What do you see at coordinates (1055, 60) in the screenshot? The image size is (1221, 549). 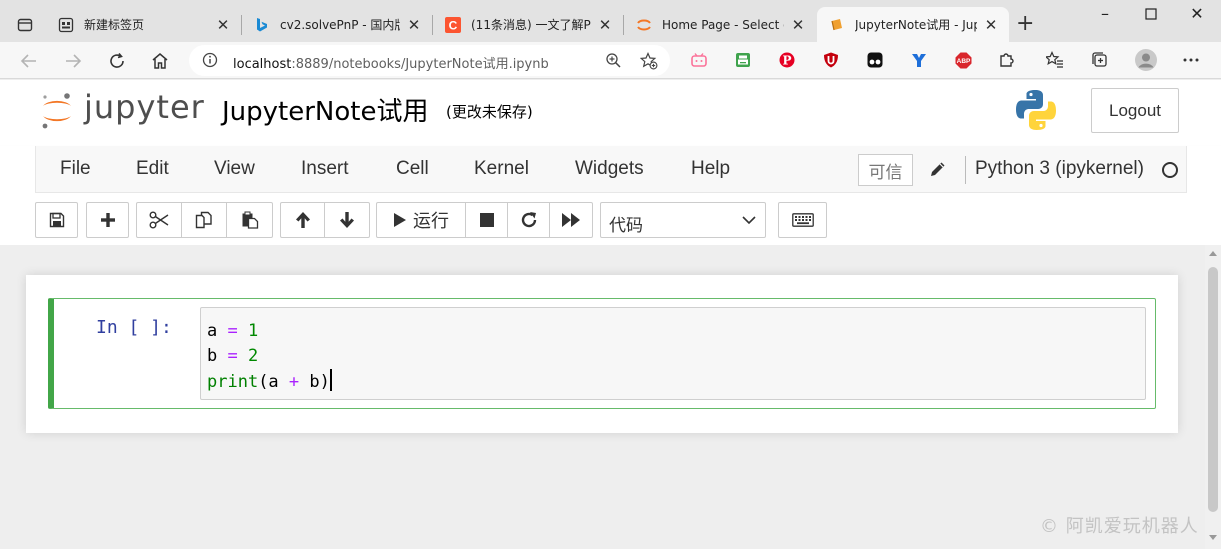 I see `favorites-icon` at bounding box center [1055, 60].